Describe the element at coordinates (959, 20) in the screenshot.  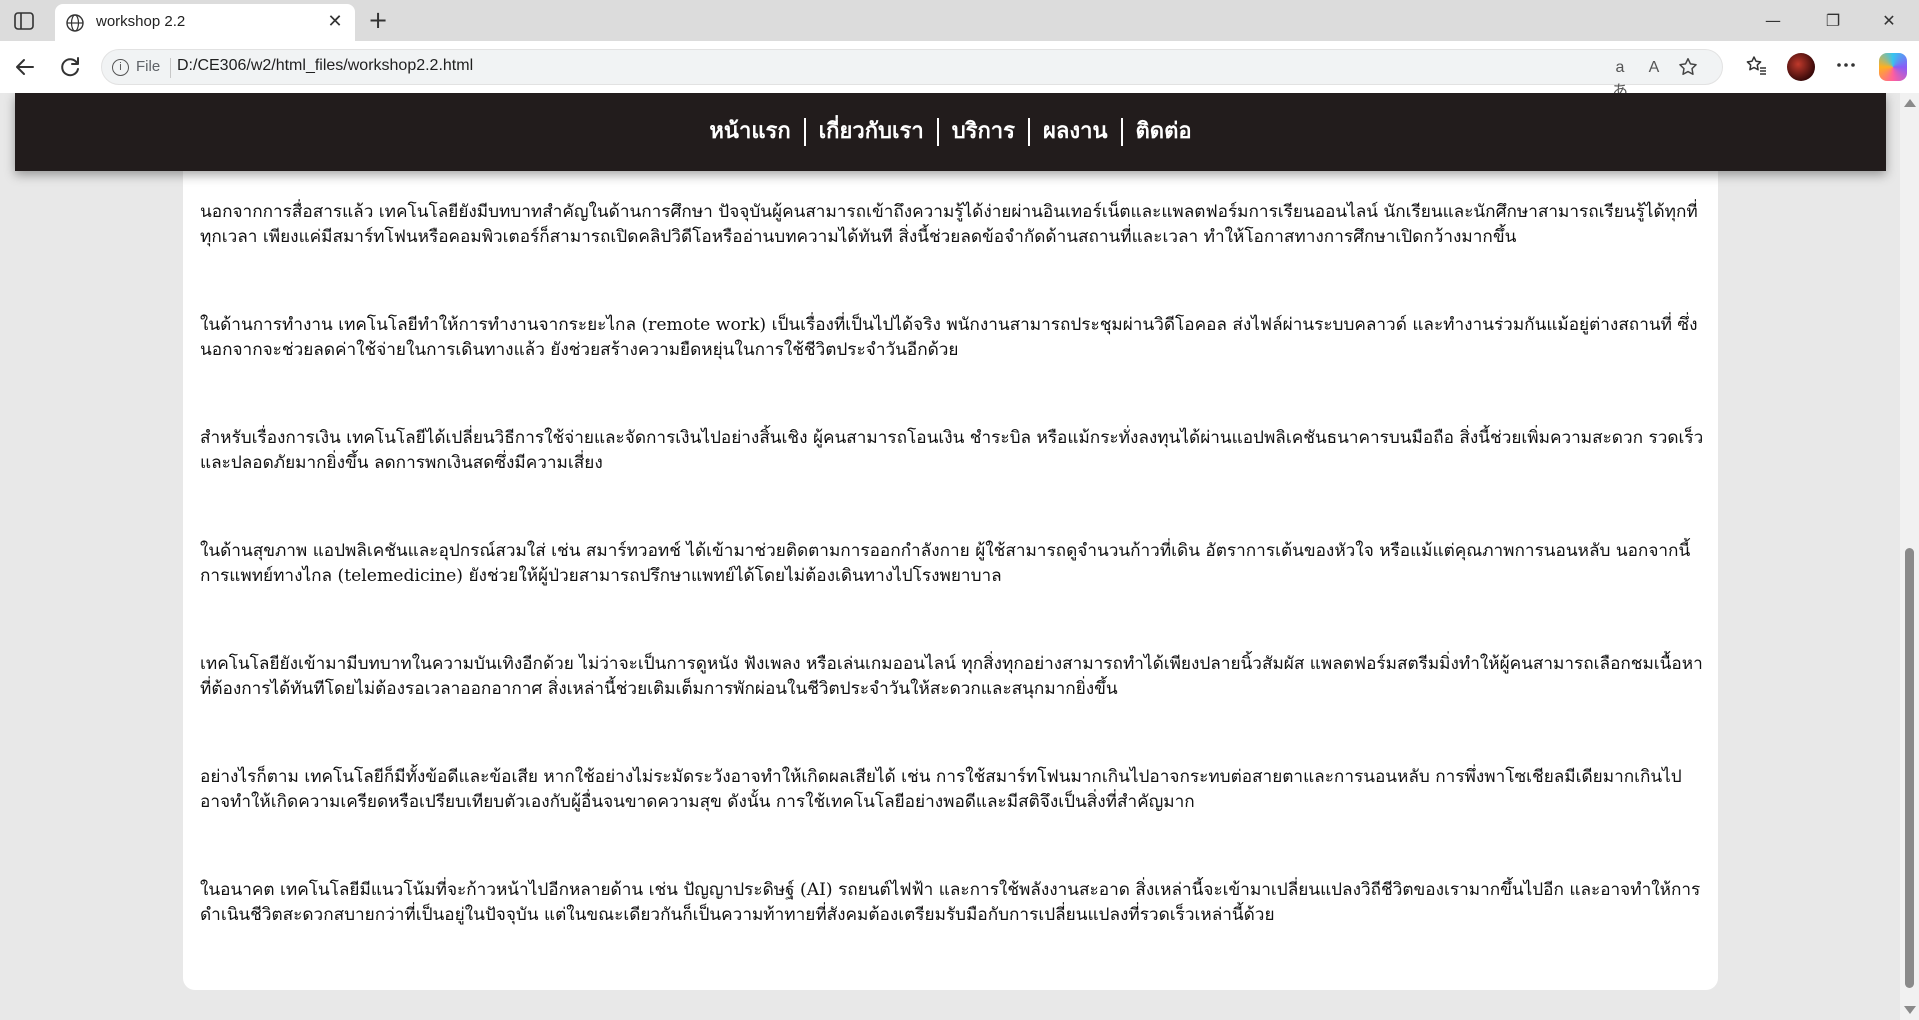
I see `browser-tab-bar: workshop 2.2 ✕ + — ❐ ✕` at that location.